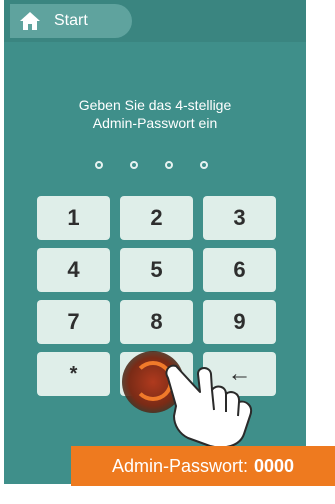 The image size is (335, 504). Describe the element at coordinates (239, 322) in the screenshot. I see `key-9: 9` at that location.